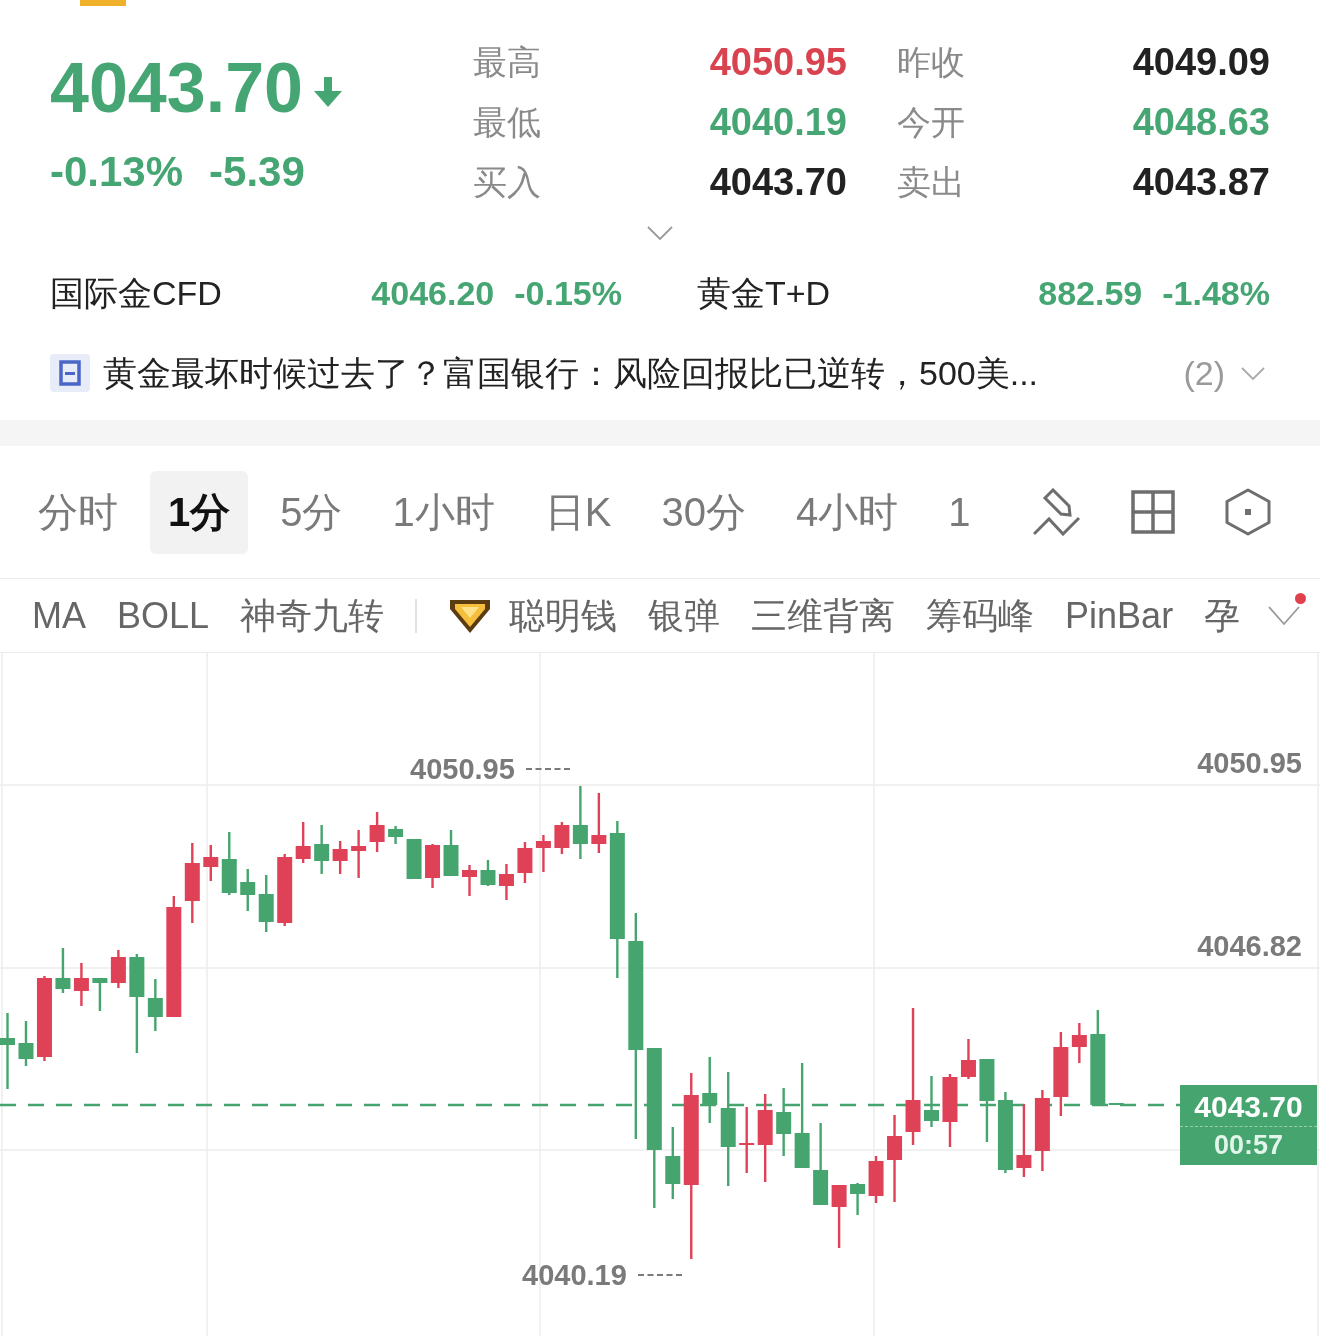 The image size is (1320, 1336). Describe the element at coordinates (1249, 946) in the screenshot. I see `axis-price-label: 4046.82` at that location.